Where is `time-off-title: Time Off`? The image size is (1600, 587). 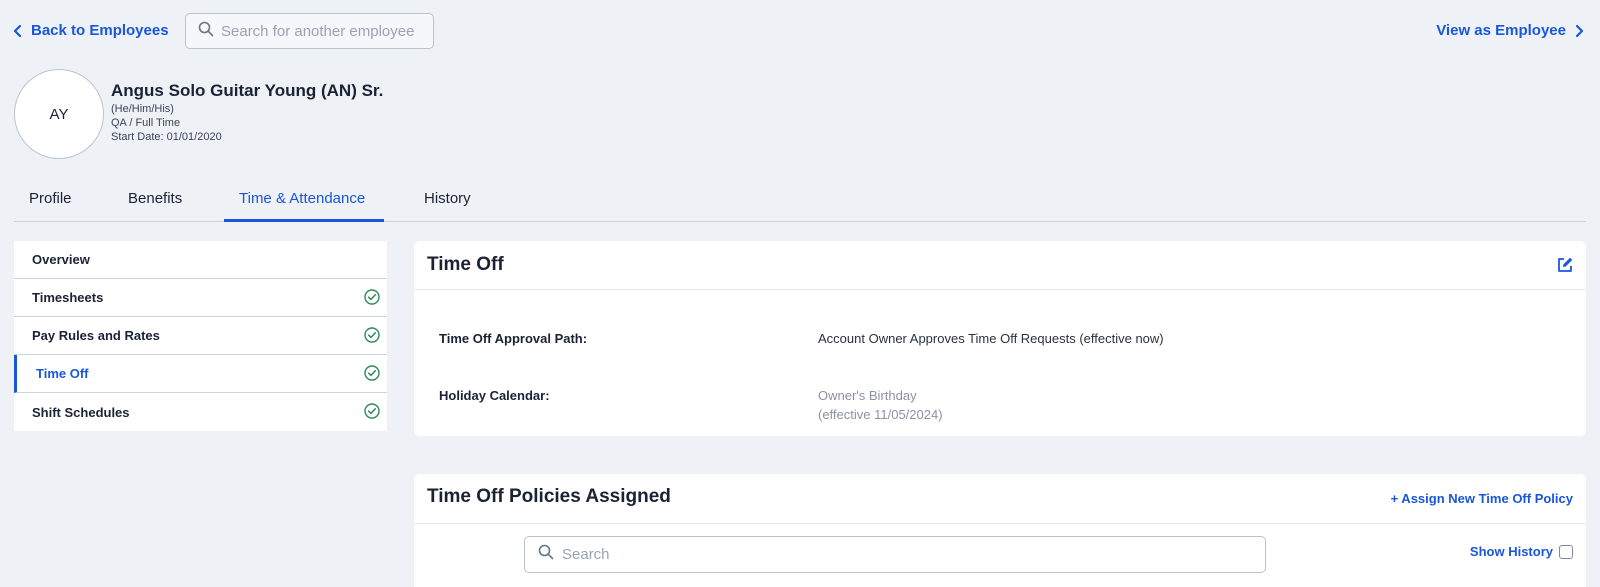 time-off-title: Time Off is located at coordinates (465, 264).